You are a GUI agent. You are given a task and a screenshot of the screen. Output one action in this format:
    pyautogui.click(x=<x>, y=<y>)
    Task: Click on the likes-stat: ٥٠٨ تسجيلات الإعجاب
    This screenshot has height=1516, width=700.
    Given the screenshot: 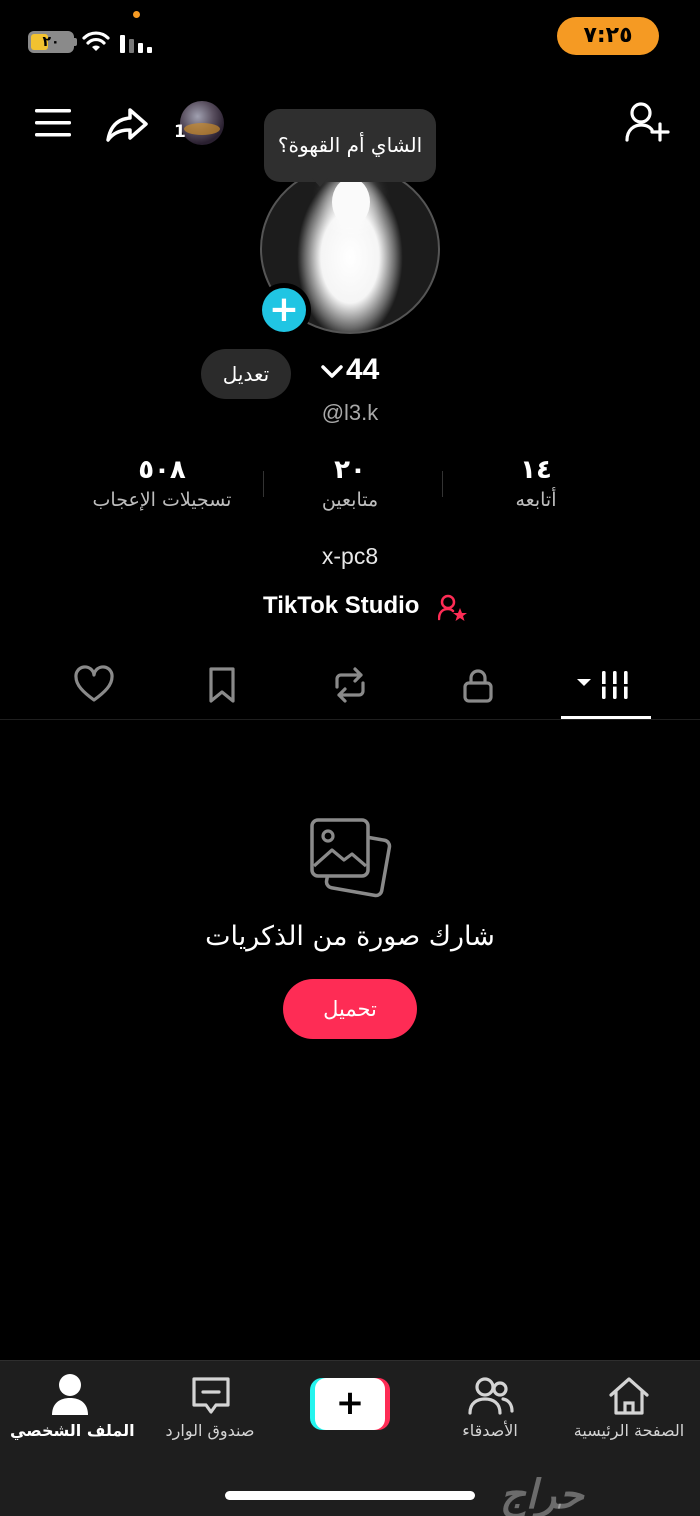 What is the action you would take?
    pyautogui.click(x=162, y=484)
    